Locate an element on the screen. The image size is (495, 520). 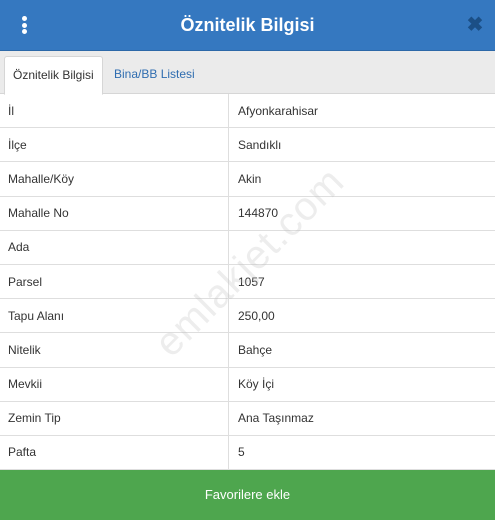
row-value: Akin is located at coordinates (250, 178).